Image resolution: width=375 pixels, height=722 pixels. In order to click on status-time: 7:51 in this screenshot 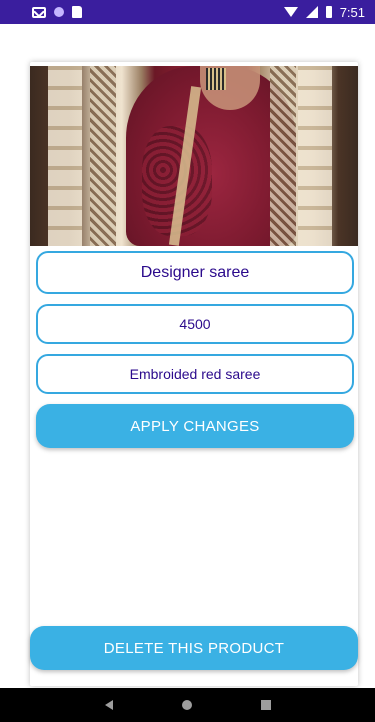, I will do `click(352, 12)`.